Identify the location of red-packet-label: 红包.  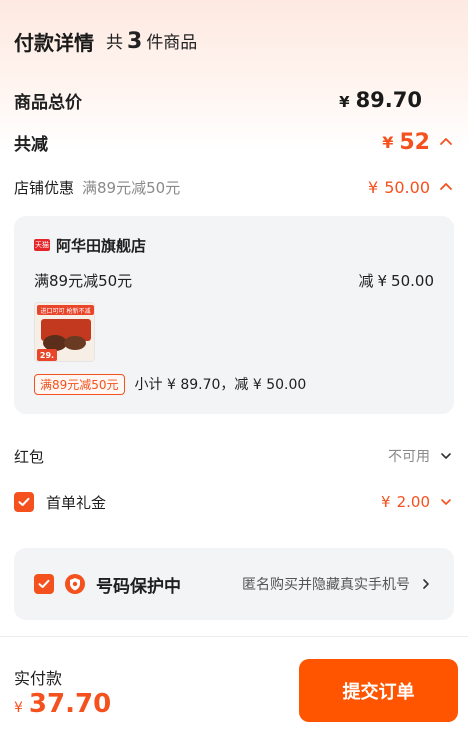
(29, 456).